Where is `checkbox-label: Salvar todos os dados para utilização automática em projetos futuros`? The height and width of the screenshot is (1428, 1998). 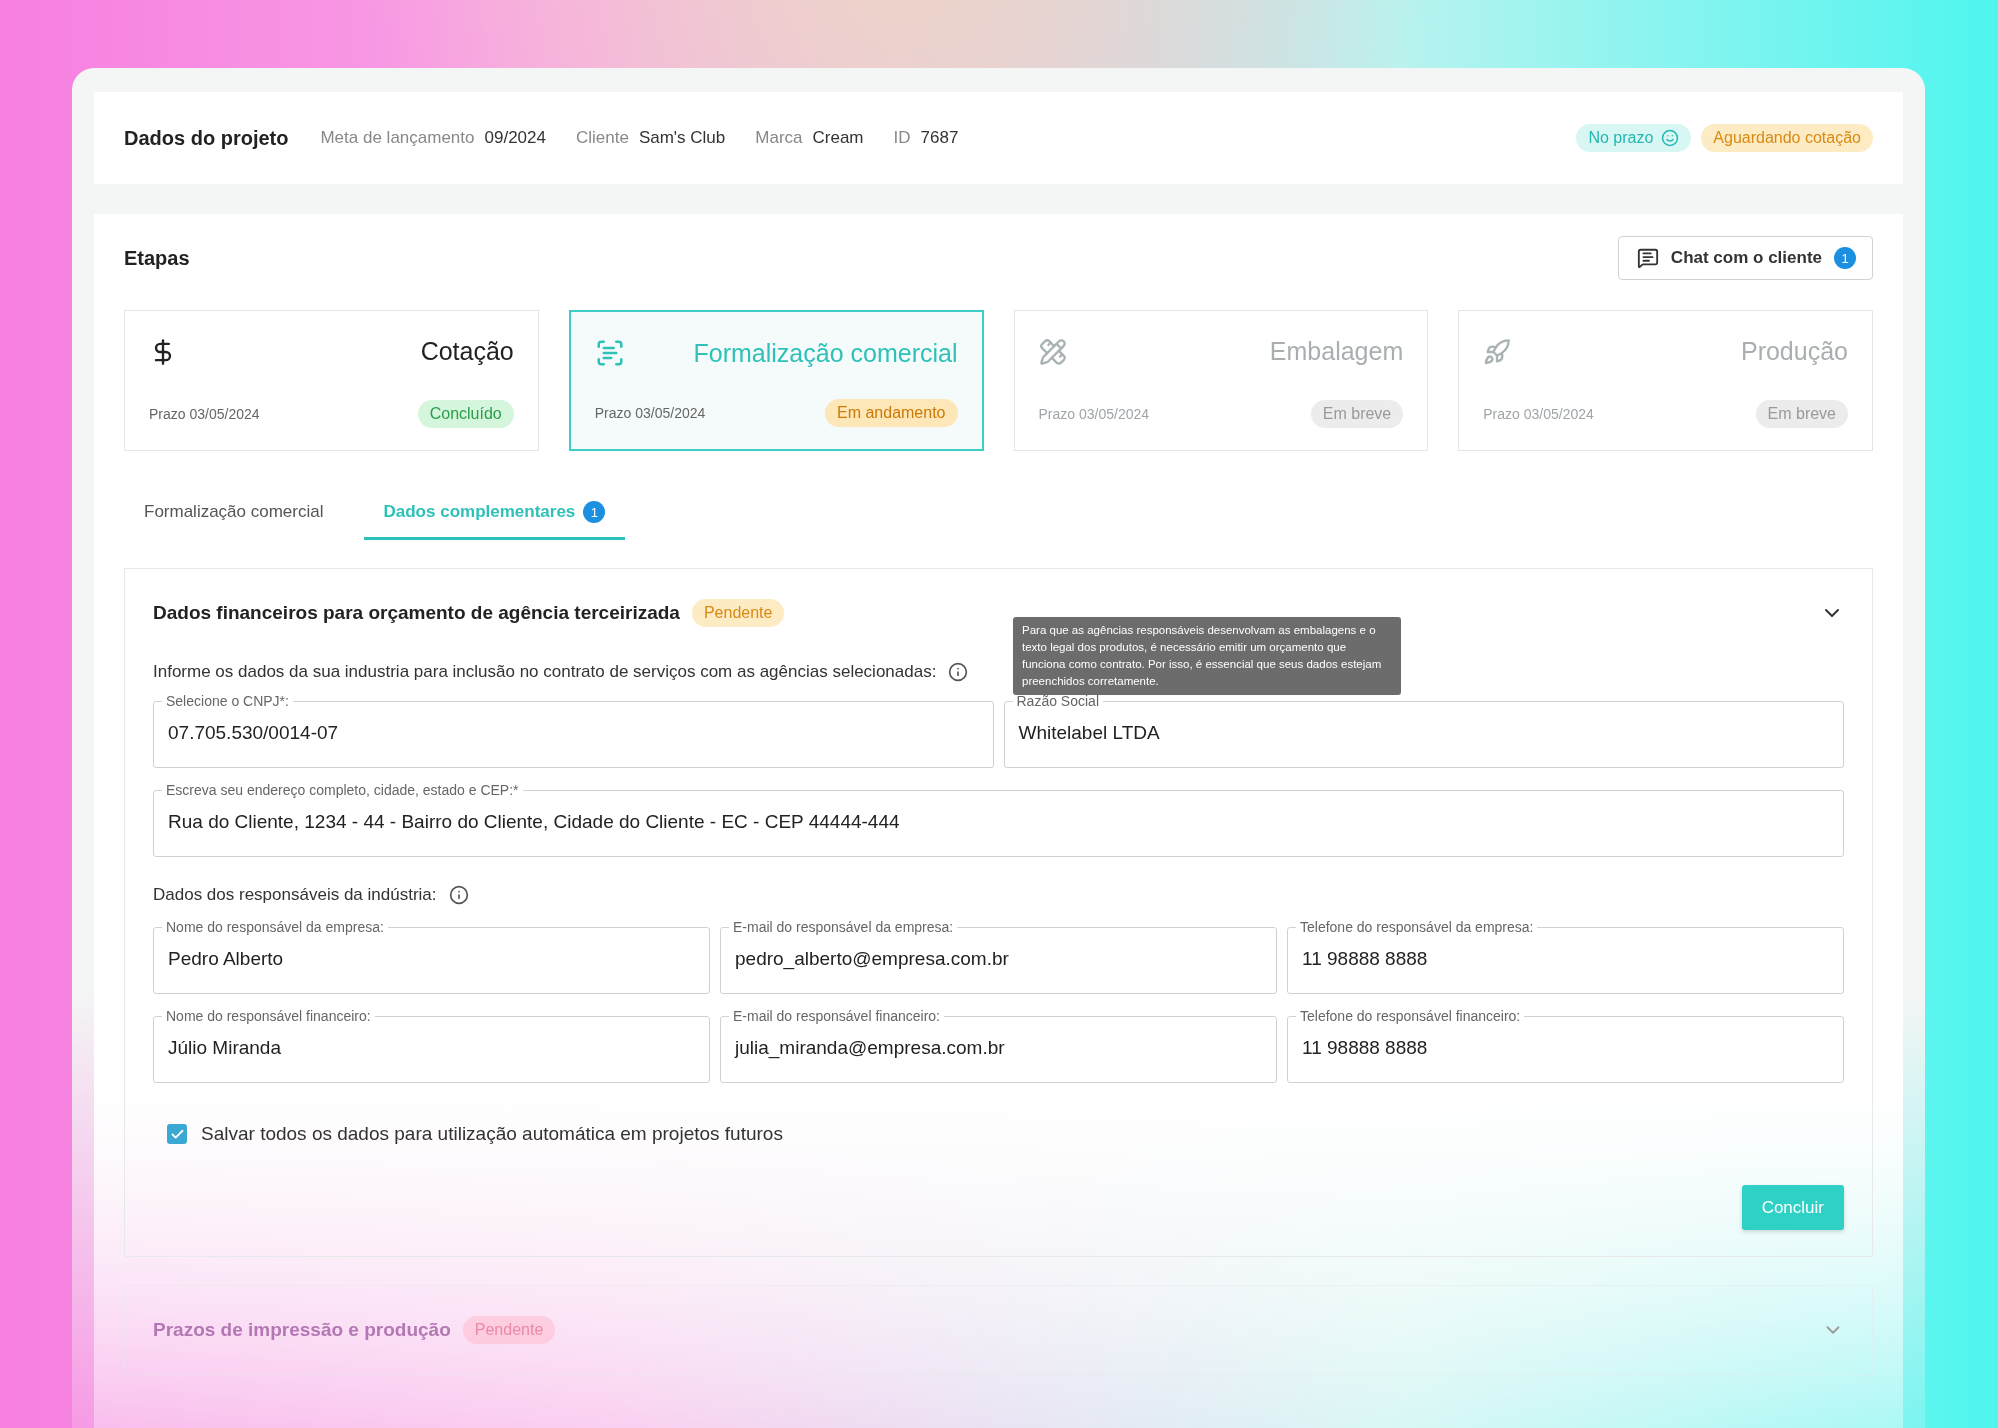
checkbox-label: Salvar todos os dados para utilização automática em projetos futuros is located at coordinates (492, 1134).